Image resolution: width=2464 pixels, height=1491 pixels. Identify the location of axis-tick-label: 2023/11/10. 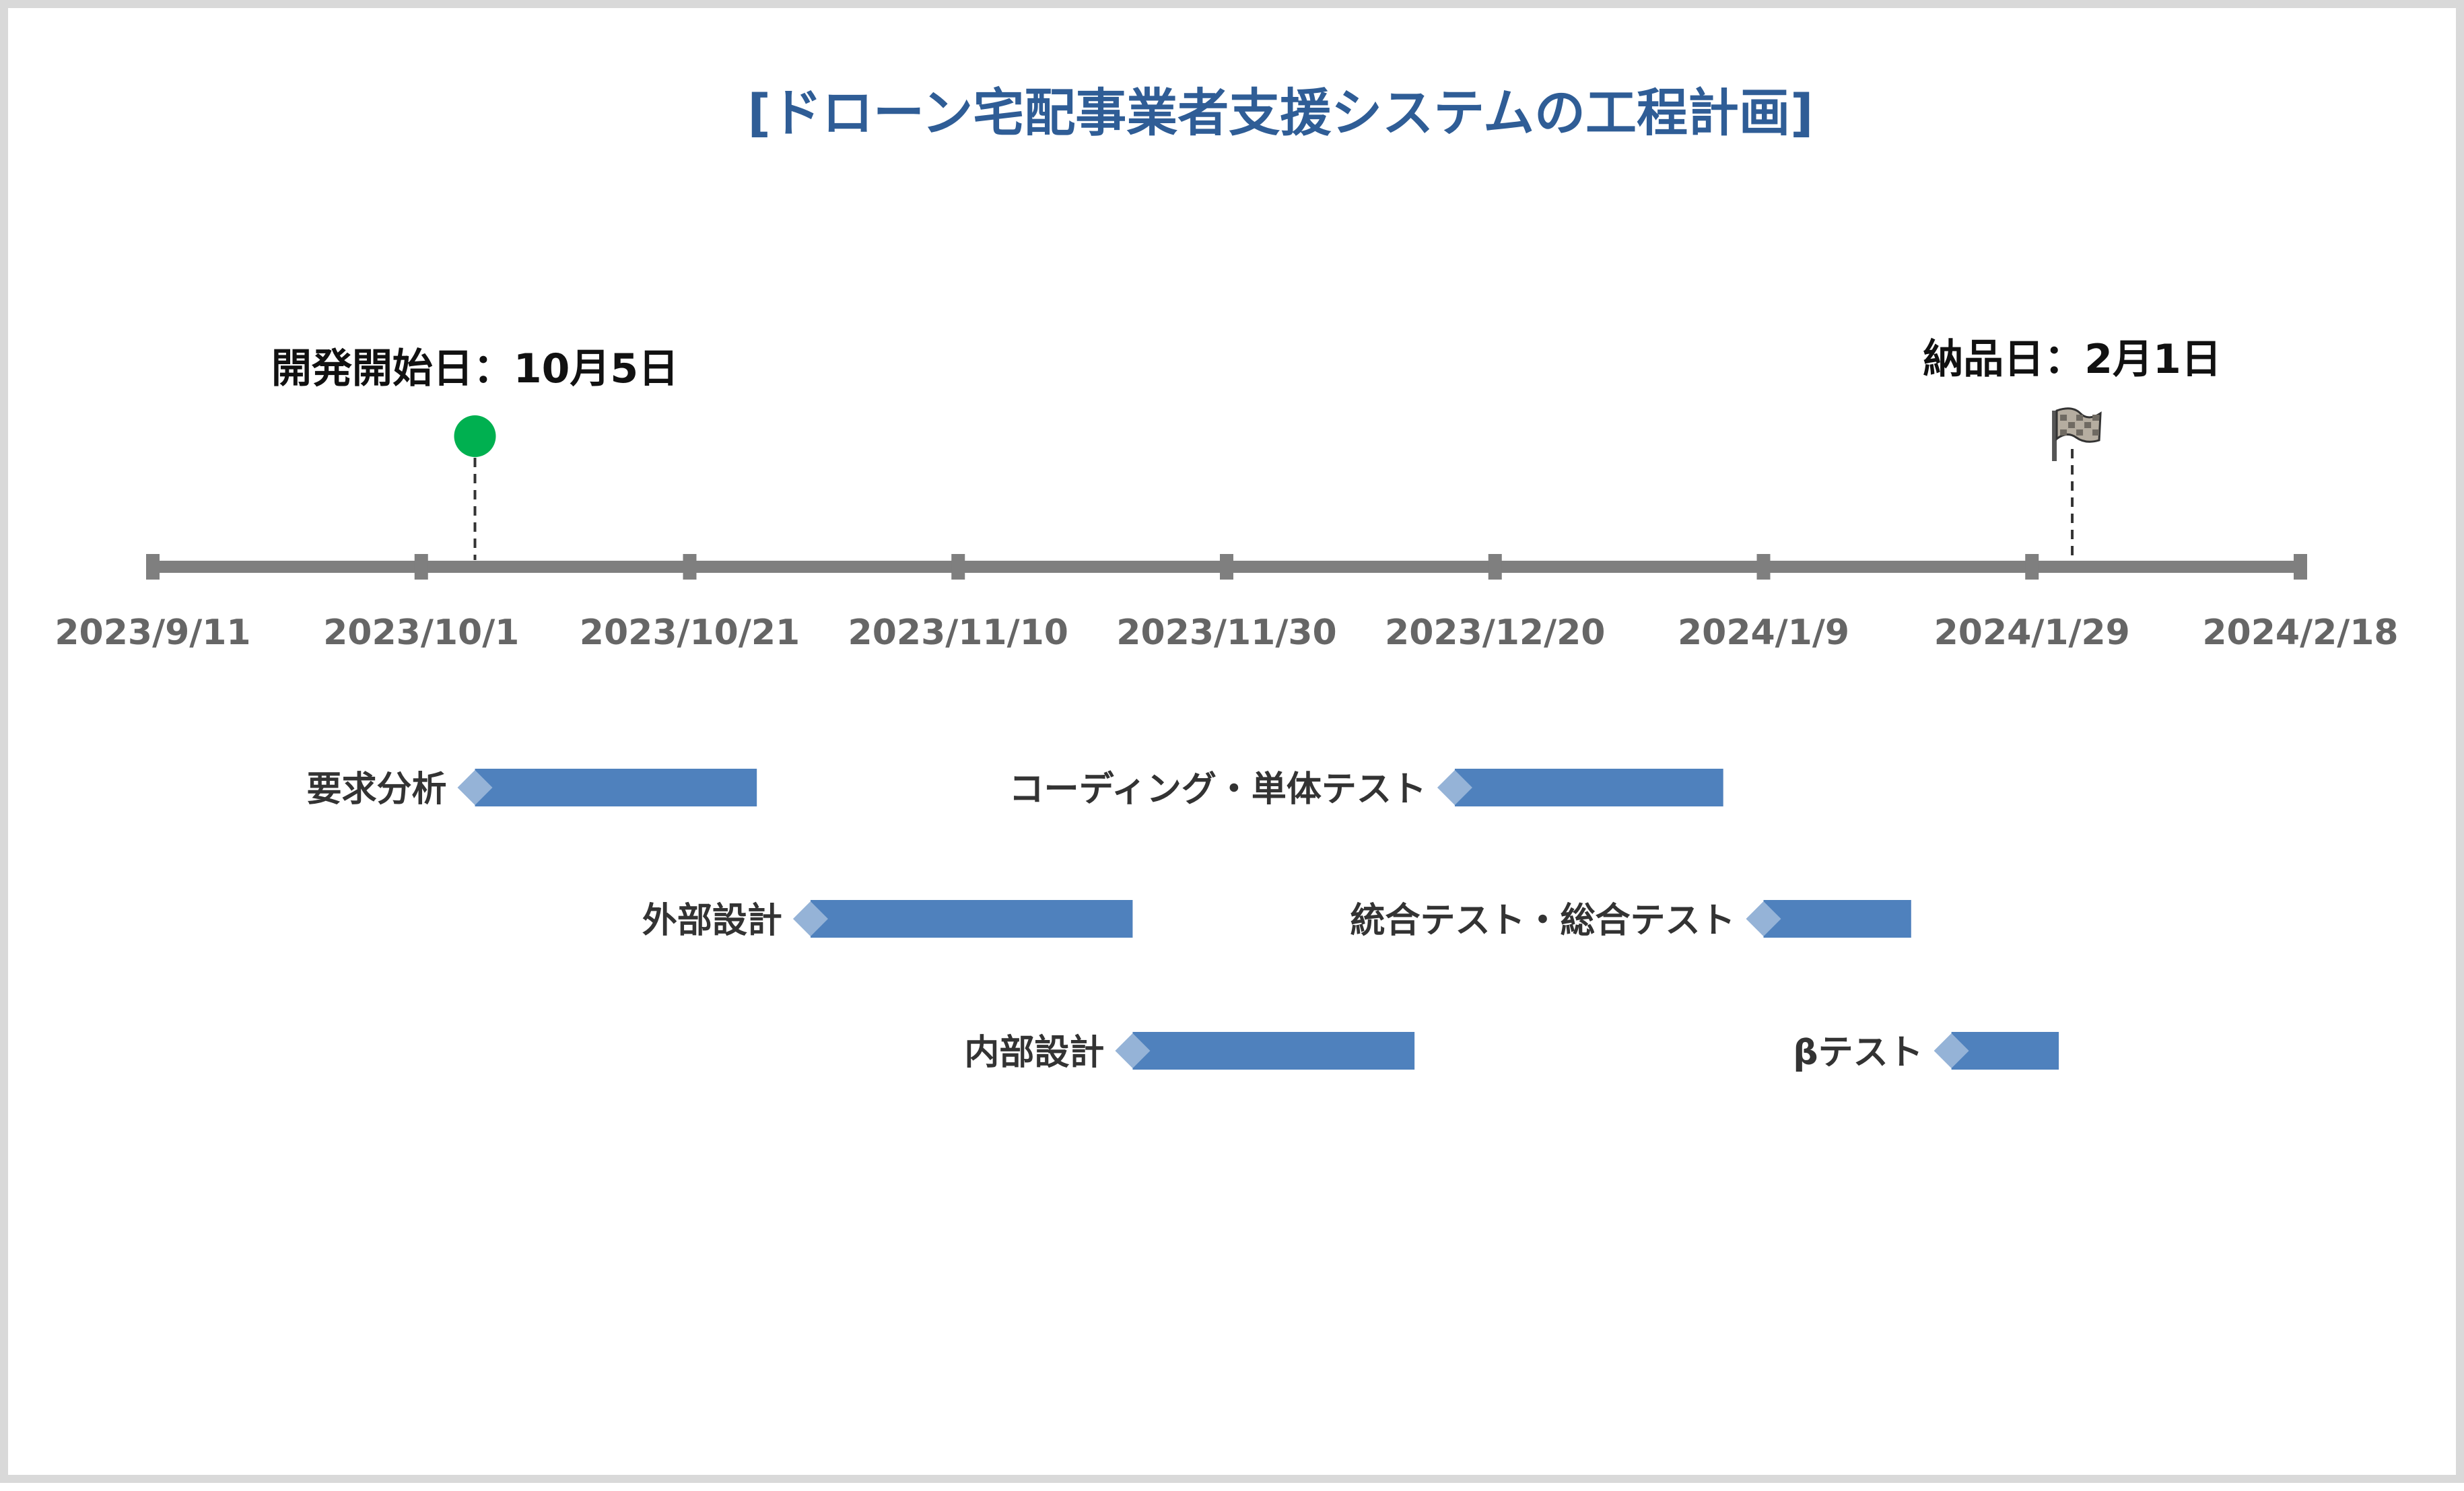
(958, 633).